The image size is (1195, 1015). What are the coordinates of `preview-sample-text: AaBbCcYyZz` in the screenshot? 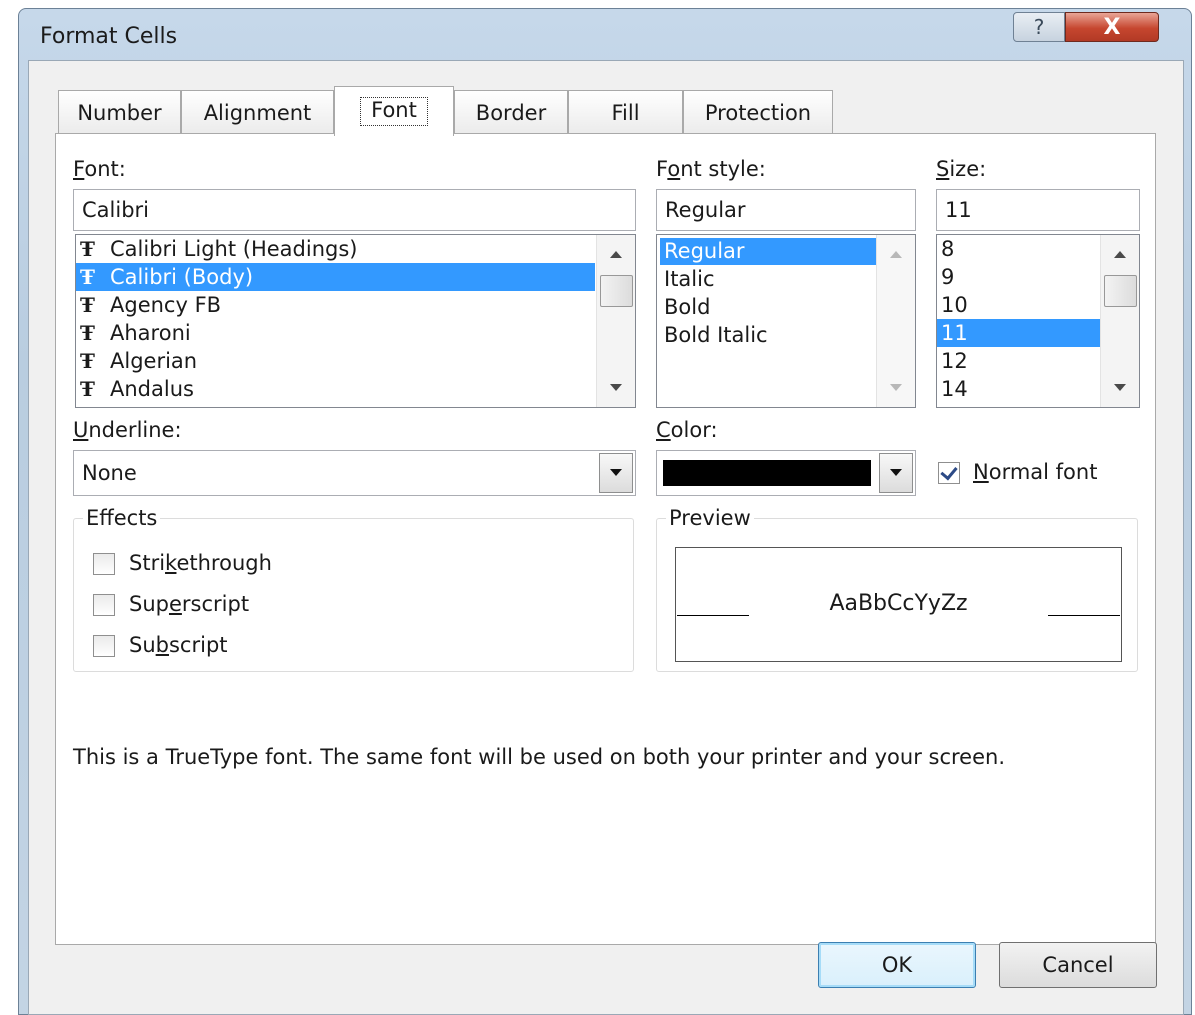 It's located at (898, 603).